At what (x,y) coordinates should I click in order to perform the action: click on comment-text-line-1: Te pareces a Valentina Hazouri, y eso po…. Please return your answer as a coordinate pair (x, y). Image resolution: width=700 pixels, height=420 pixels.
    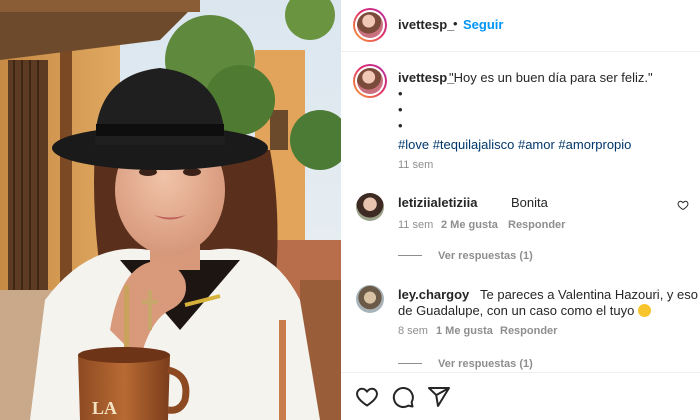
    Looking at the image, I should click on (590, 294).